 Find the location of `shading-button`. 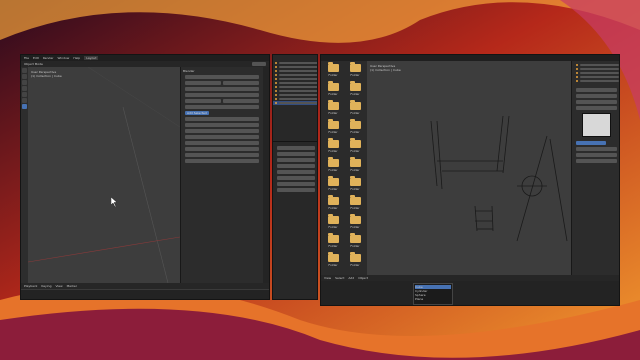

shading-button is located at coordinates (259, 64).